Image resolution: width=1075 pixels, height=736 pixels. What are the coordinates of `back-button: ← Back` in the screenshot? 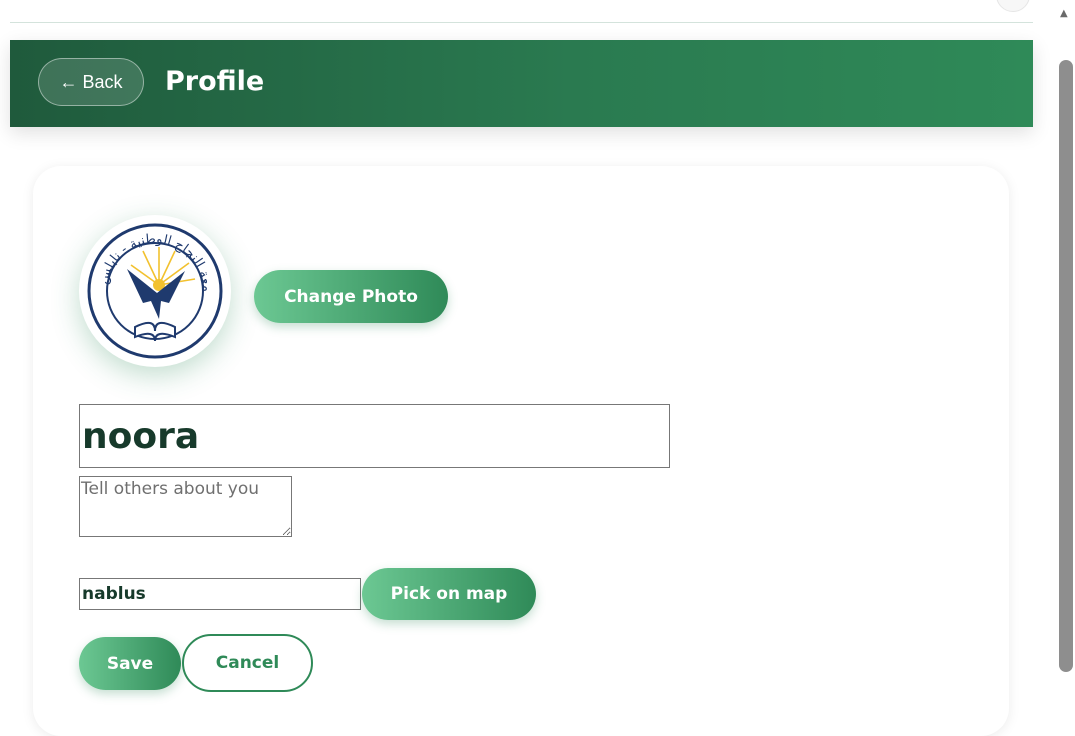 It's located at (91, 82).